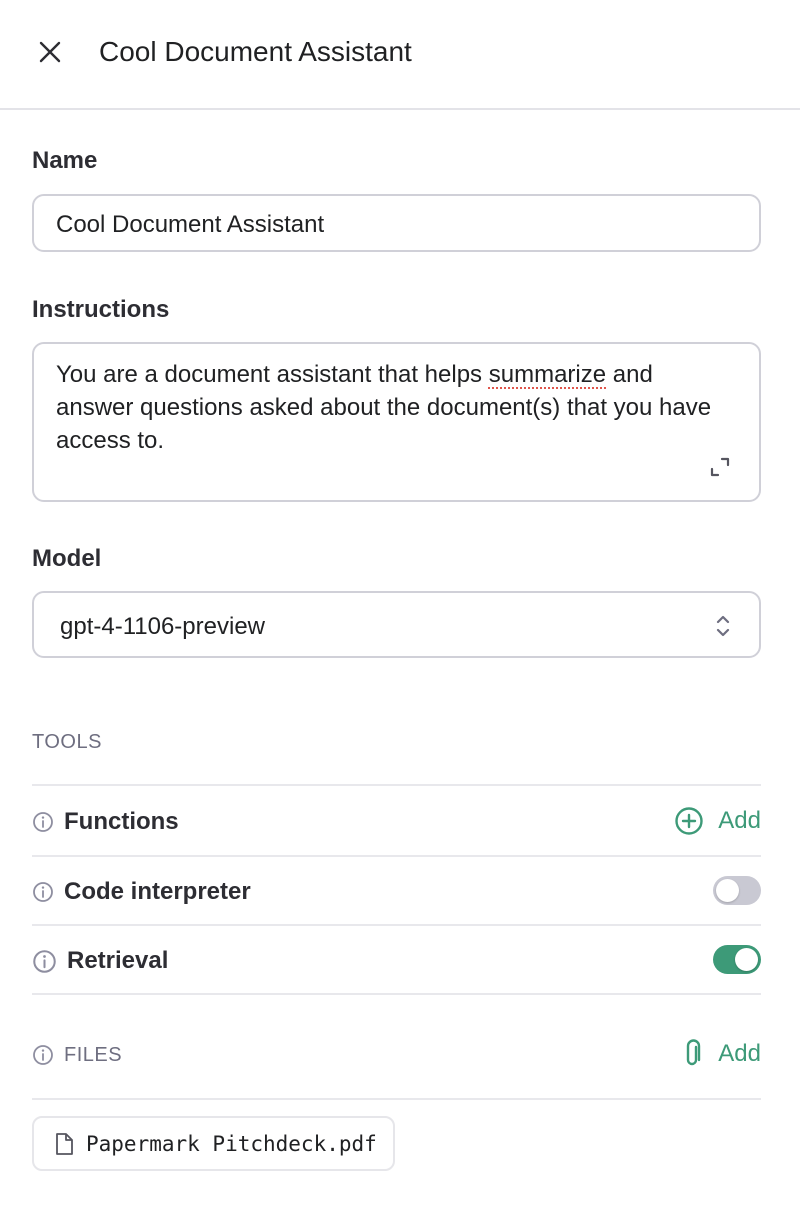  I want to click on close-icon, so click(50, 52).